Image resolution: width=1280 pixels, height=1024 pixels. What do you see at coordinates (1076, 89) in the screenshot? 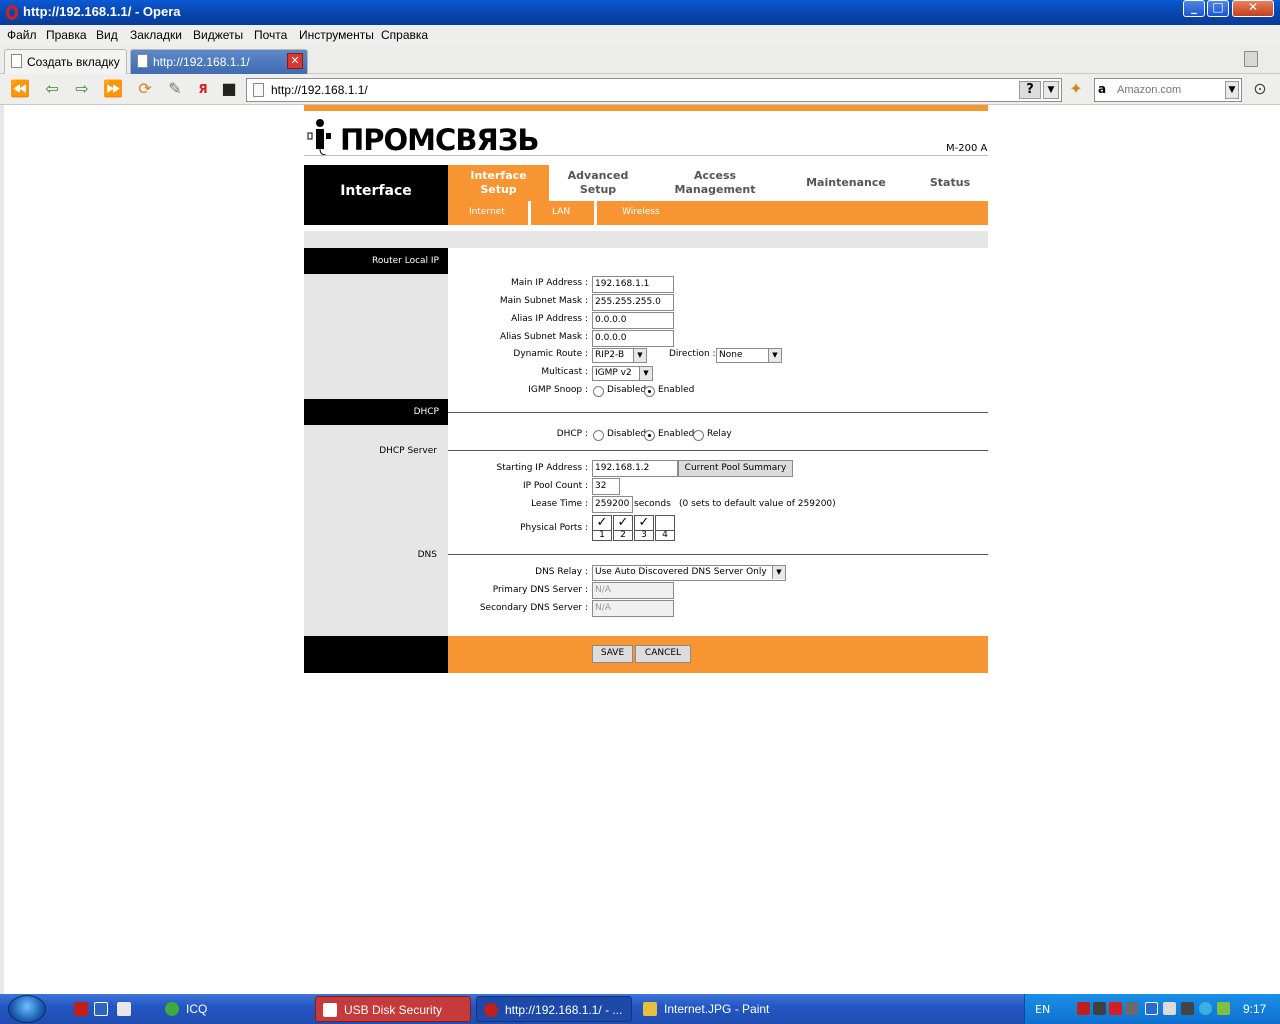
I see `wand-icon: ✦` at bounding box center [1076, 89].